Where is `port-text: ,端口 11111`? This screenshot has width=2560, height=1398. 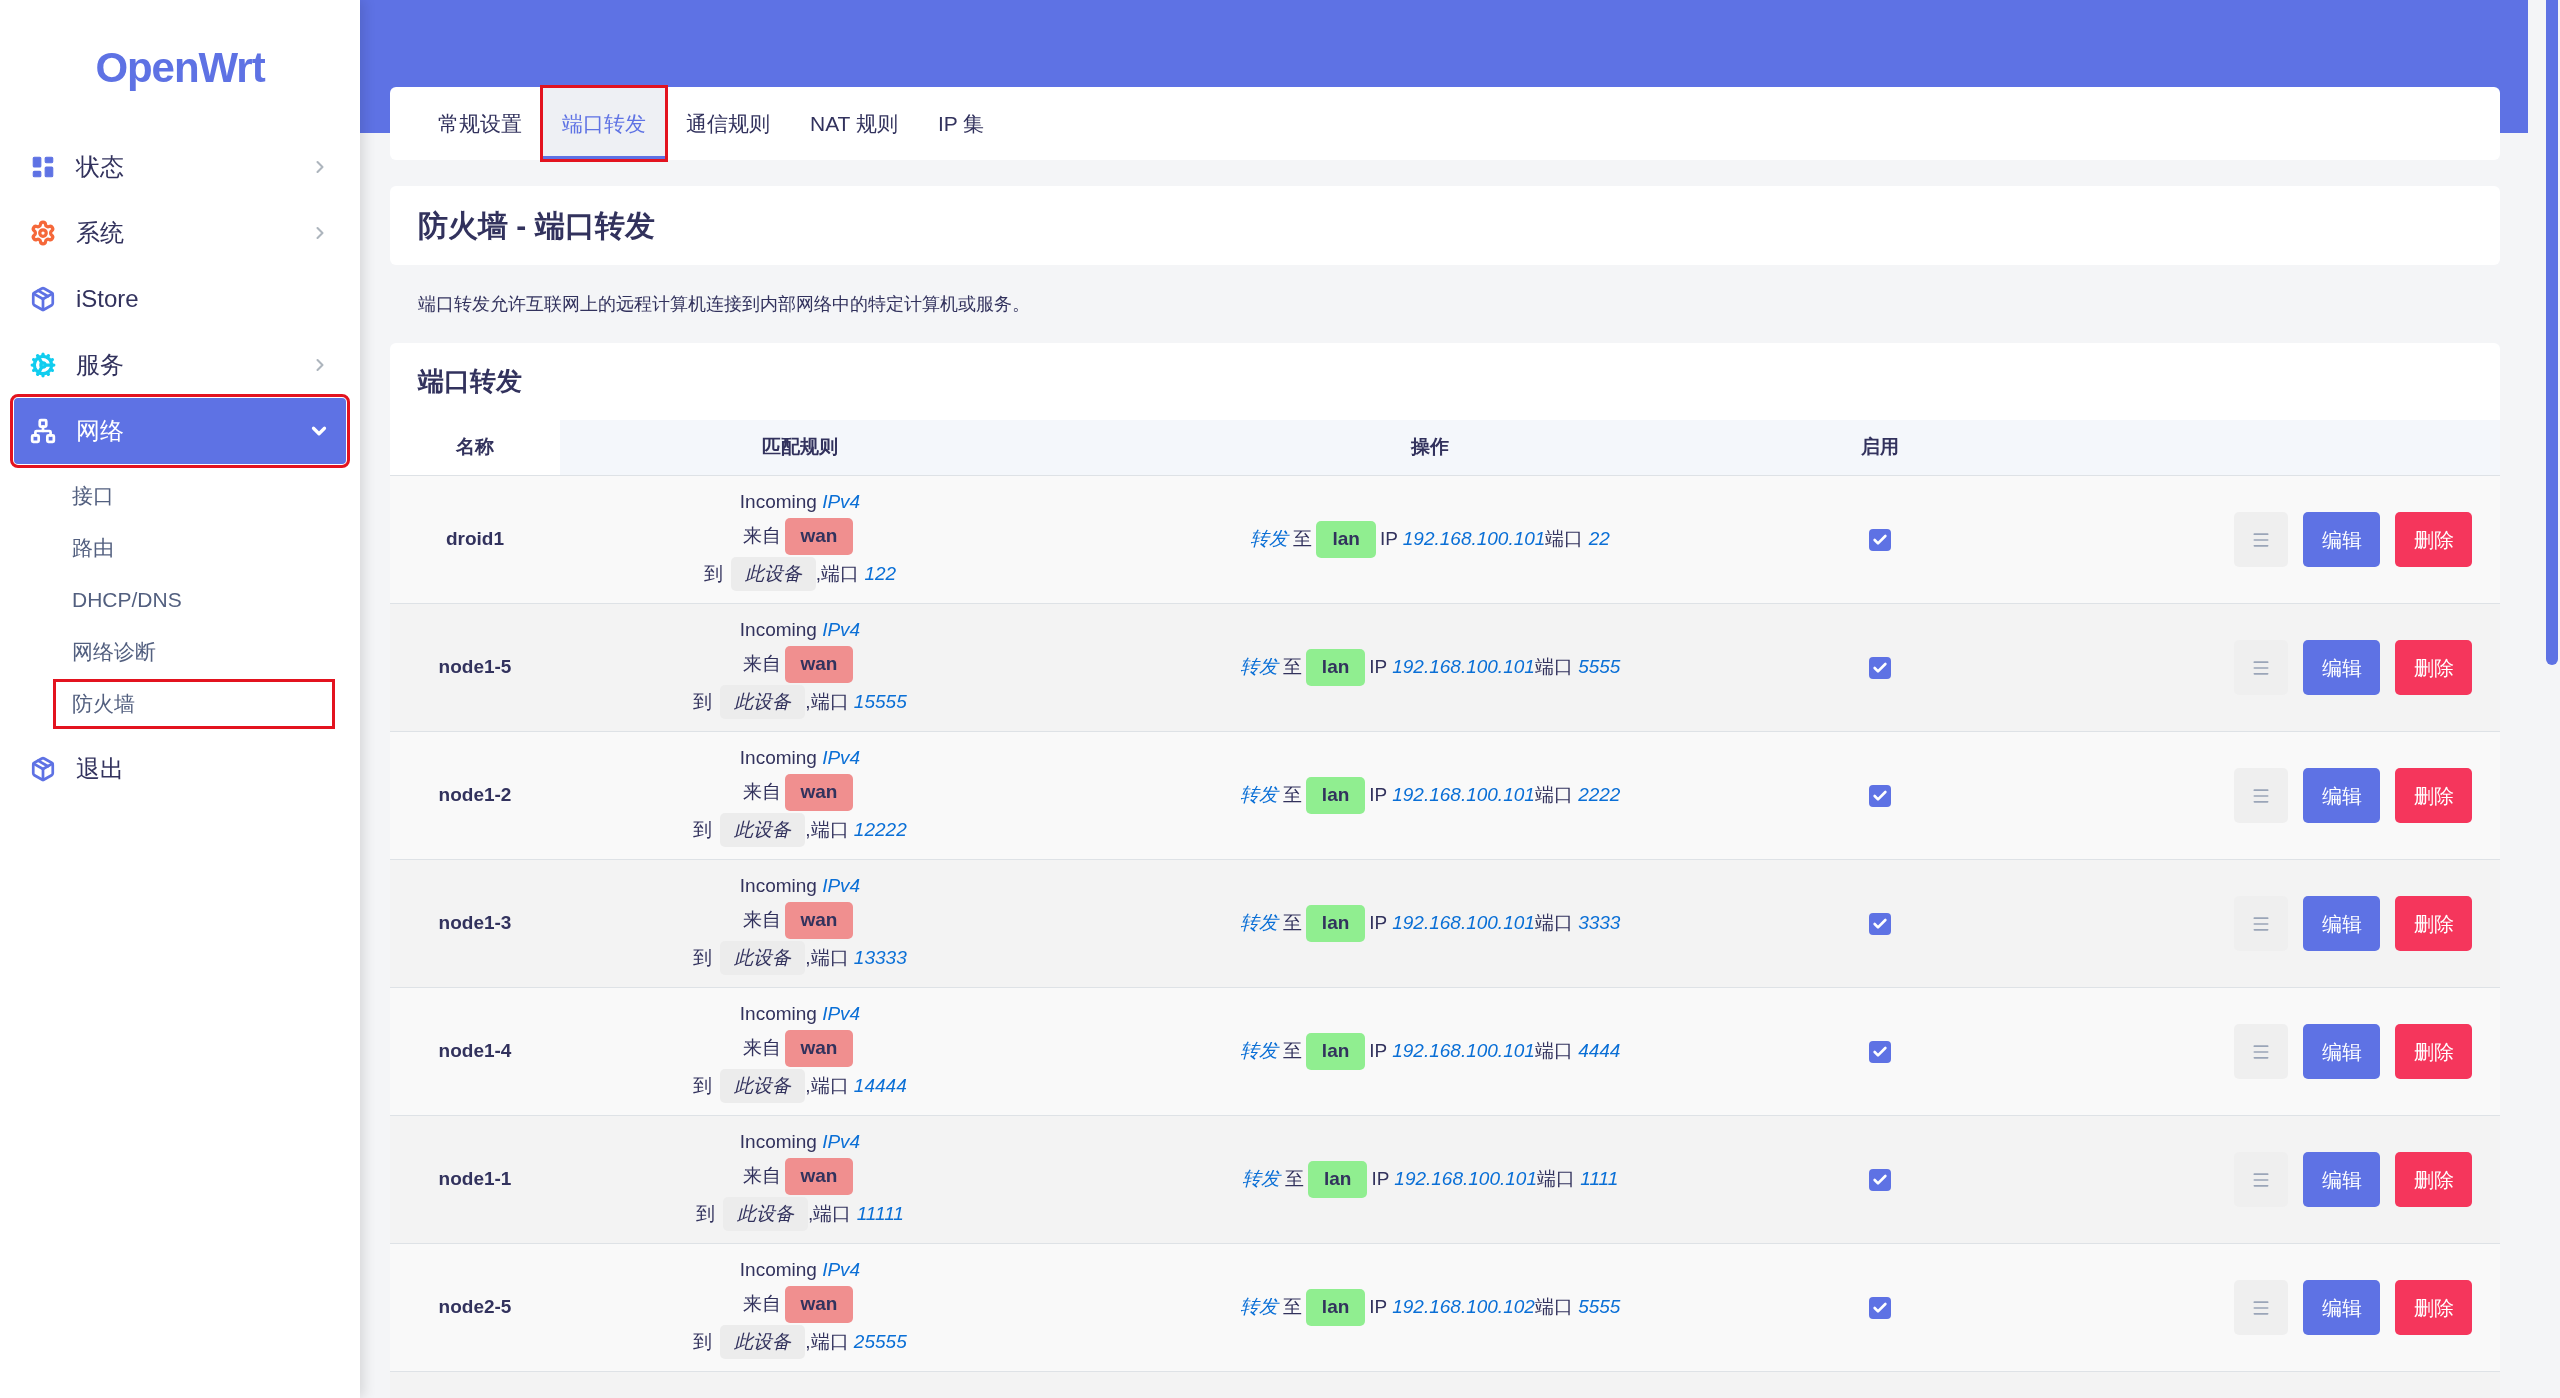 port-text: ,端口 11111 is located at coordinates (856, 1213).